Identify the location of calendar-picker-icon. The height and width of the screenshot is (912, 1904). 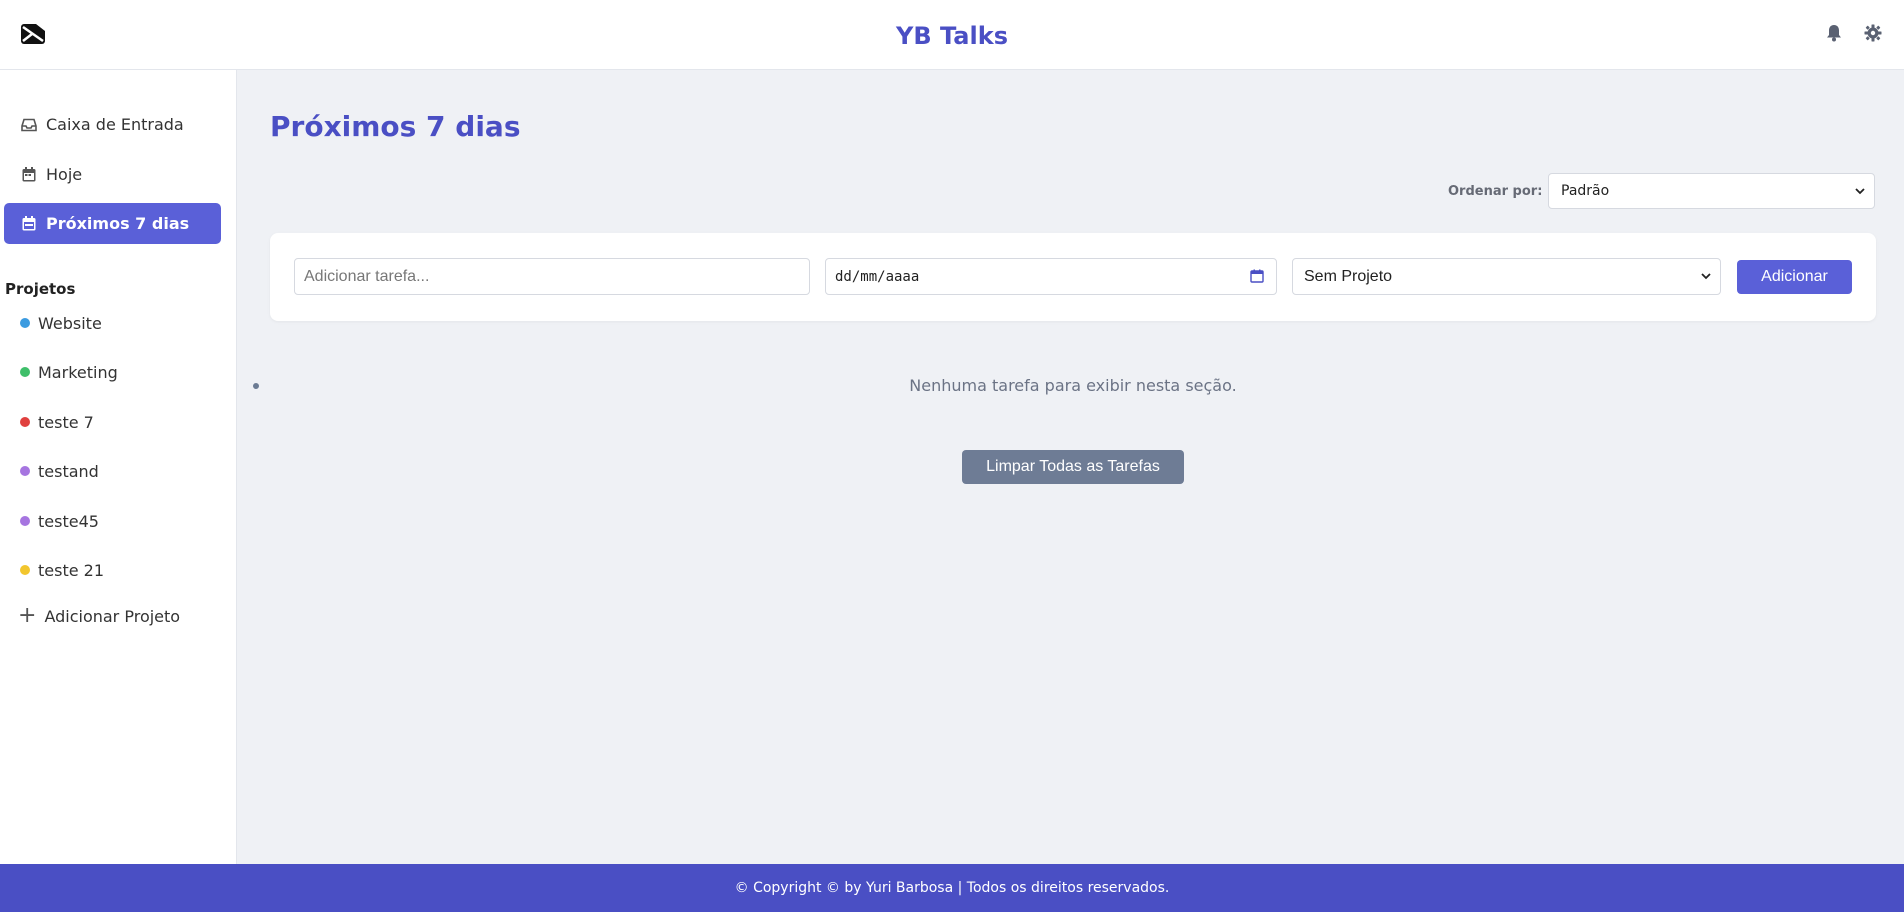
(1257, 276).